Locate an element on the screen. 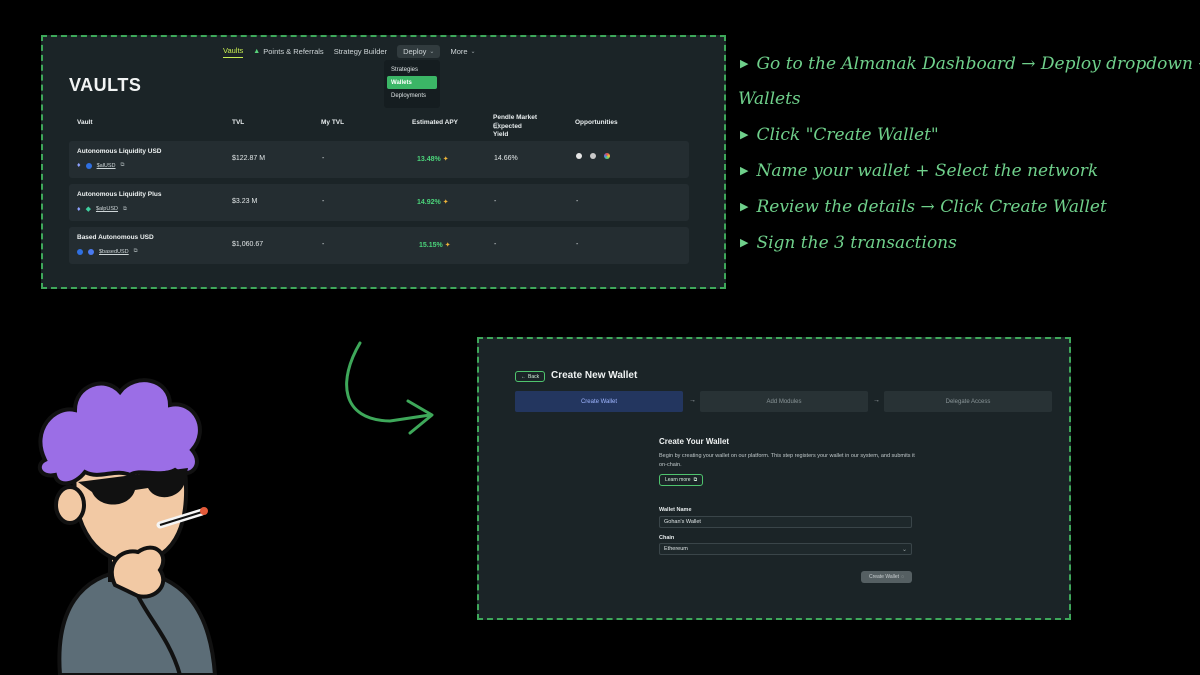  page-title: VAULTS is located at coordinates (105, 85).